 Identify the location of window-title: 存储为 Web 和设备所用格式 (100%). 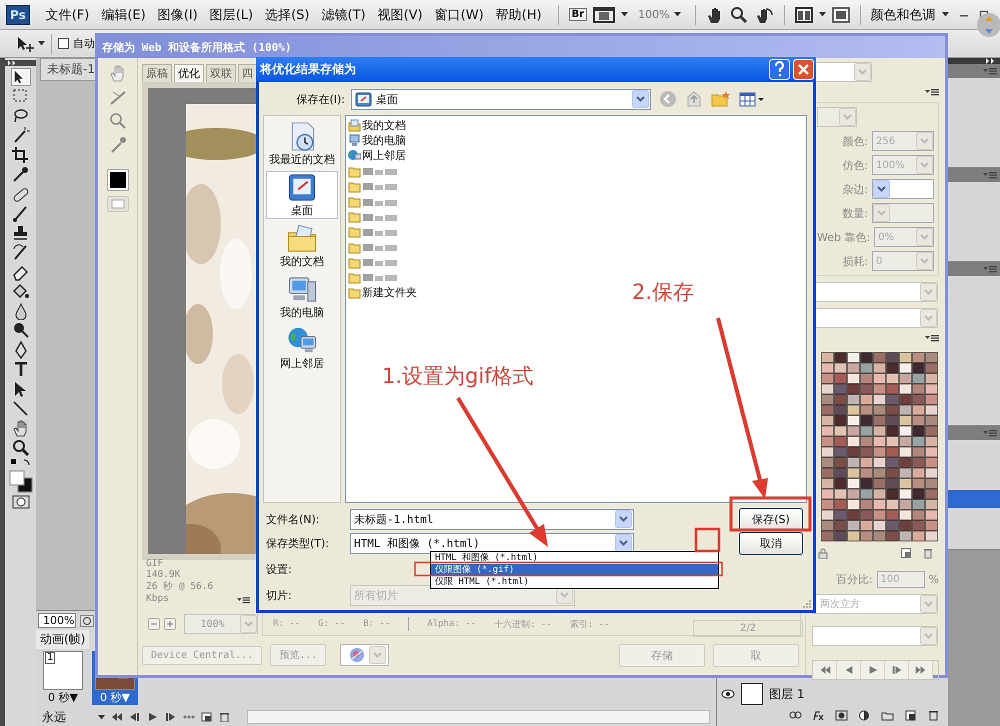
(521, 47).